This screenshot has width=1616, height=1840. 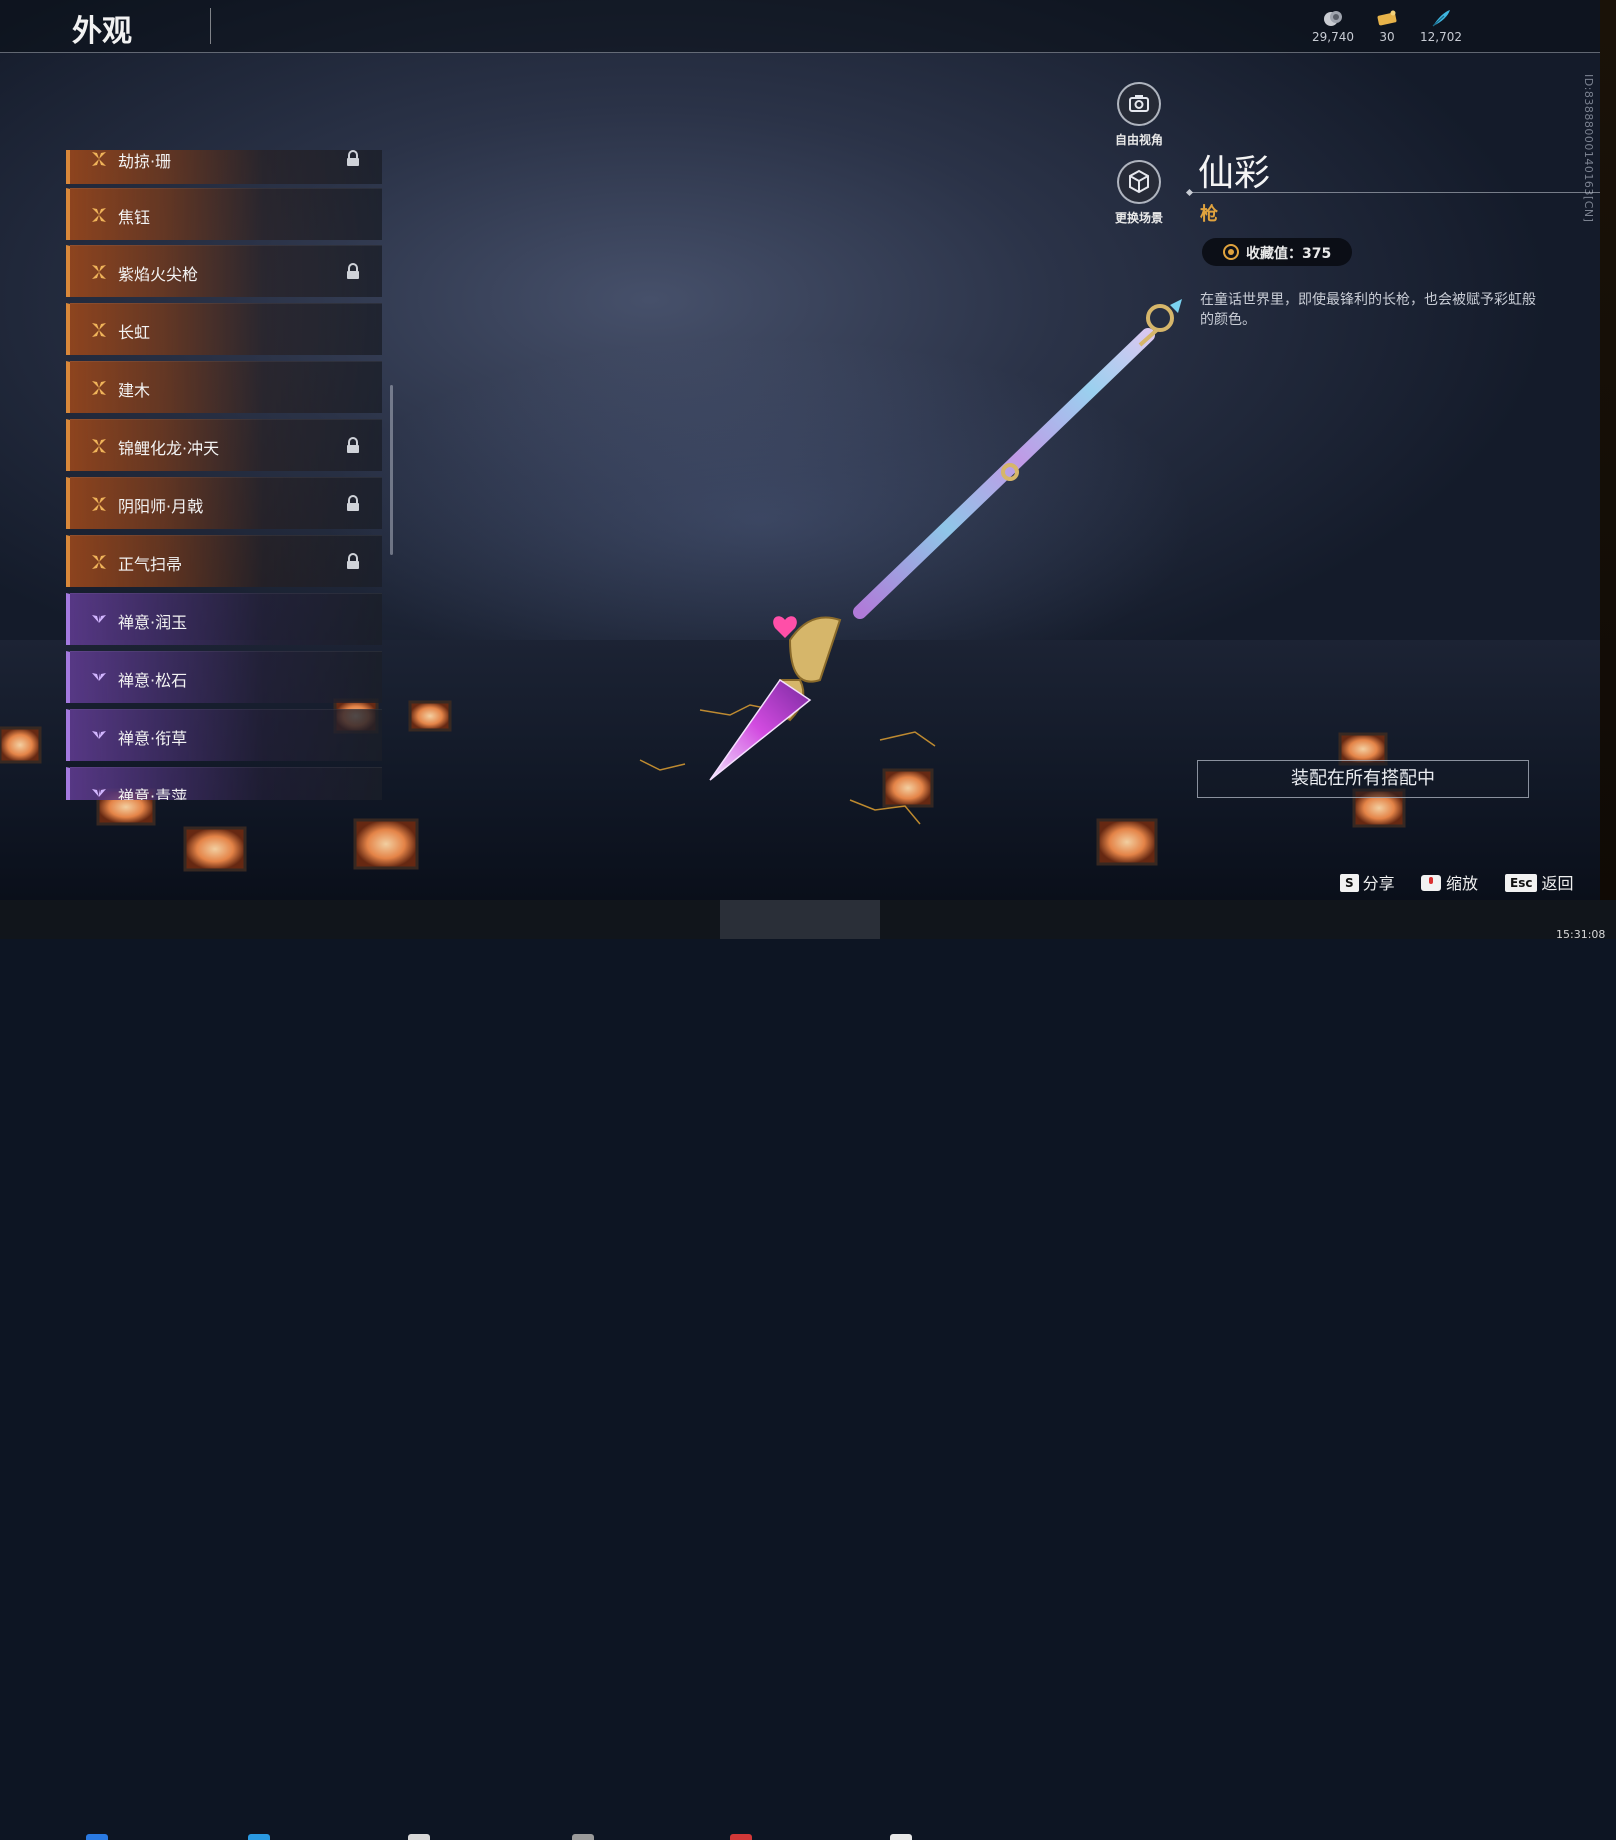 I want to click on item-name: 仙彩, so click(x=1234, y=173).